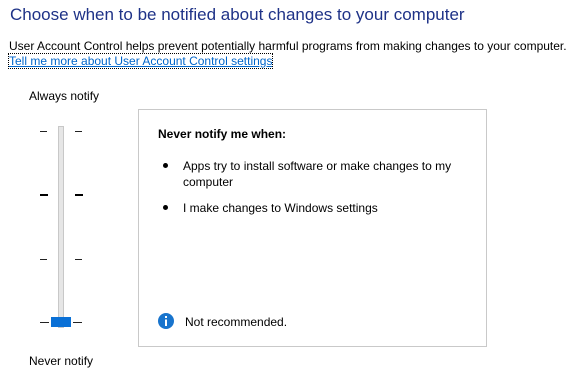  What do you see at coordinates (64, 96) in the screenshot?
I see `slider-top-label: Always notify` at bounding box center [64, 96].